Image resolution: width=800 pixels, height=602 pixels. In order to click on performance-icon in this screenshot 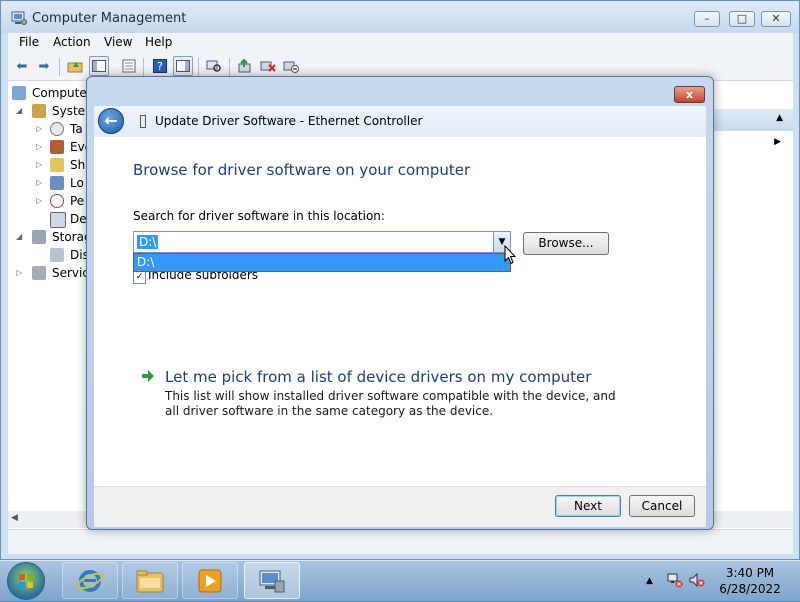, I will do `click(57, 201)`.